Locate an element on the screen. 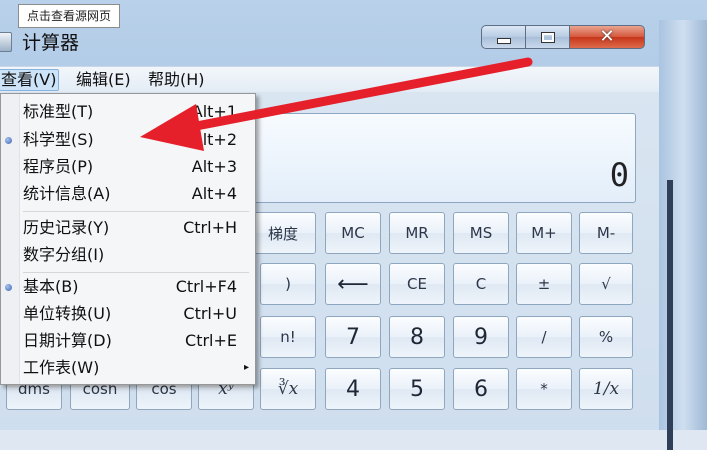 The height and width of the screenshot is (450, 707). annotation-arrow is located at coordinates (336, 104).